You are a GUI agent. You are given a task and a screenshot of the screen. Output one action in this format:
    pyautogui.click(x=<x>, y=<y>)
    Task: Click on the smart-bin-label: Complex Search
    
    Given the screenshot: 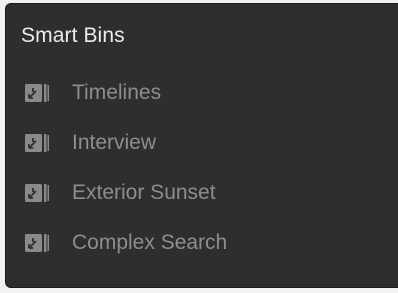 What is the action you would take?
    pyautogui.click(x=150, y=242)
    